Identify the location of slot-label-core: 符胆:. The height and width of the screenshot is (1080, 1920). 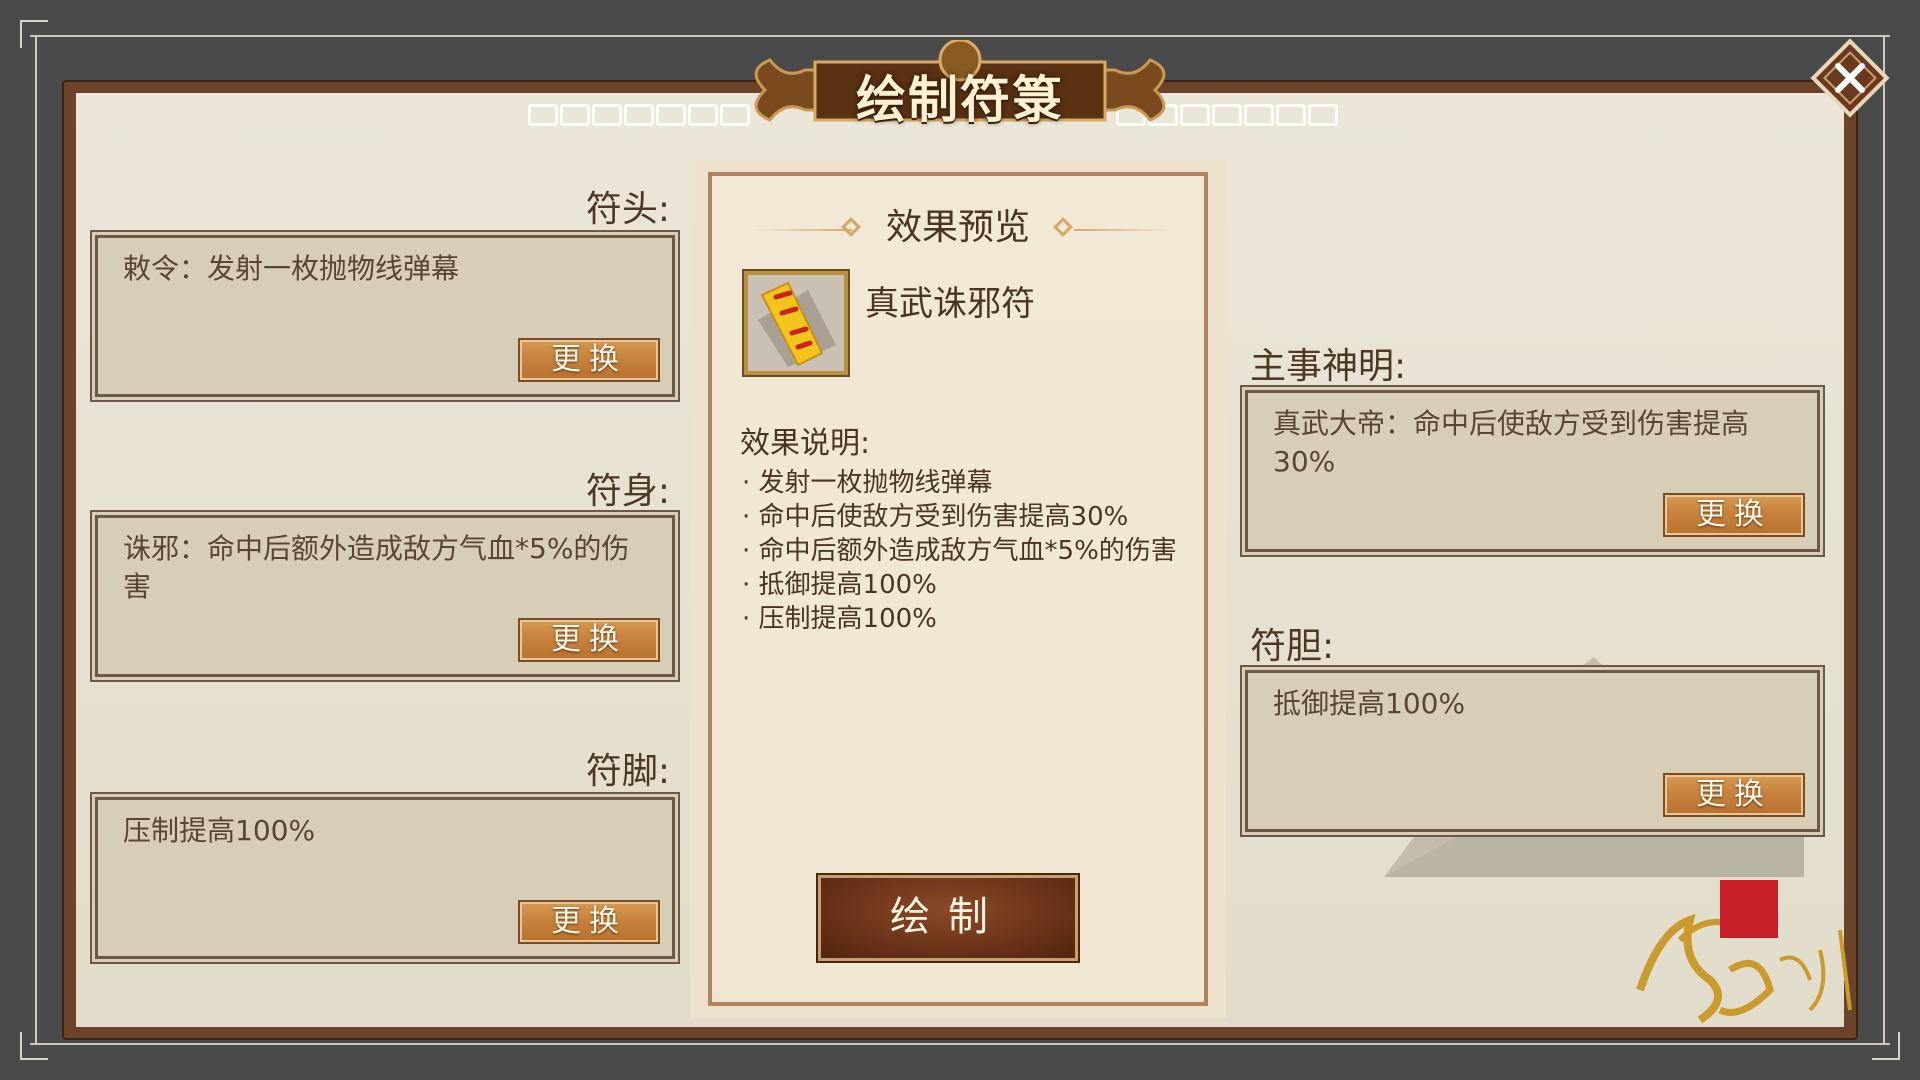
(1292, 646).